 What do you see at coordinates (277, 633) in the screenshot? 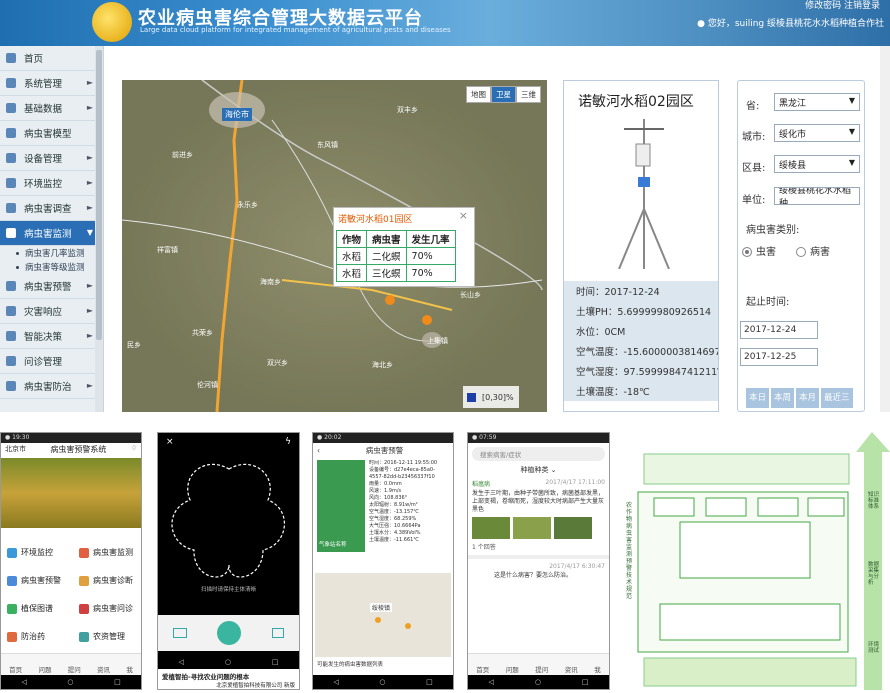
I see `camera-switch-icon` at bounding box center [277, 633].